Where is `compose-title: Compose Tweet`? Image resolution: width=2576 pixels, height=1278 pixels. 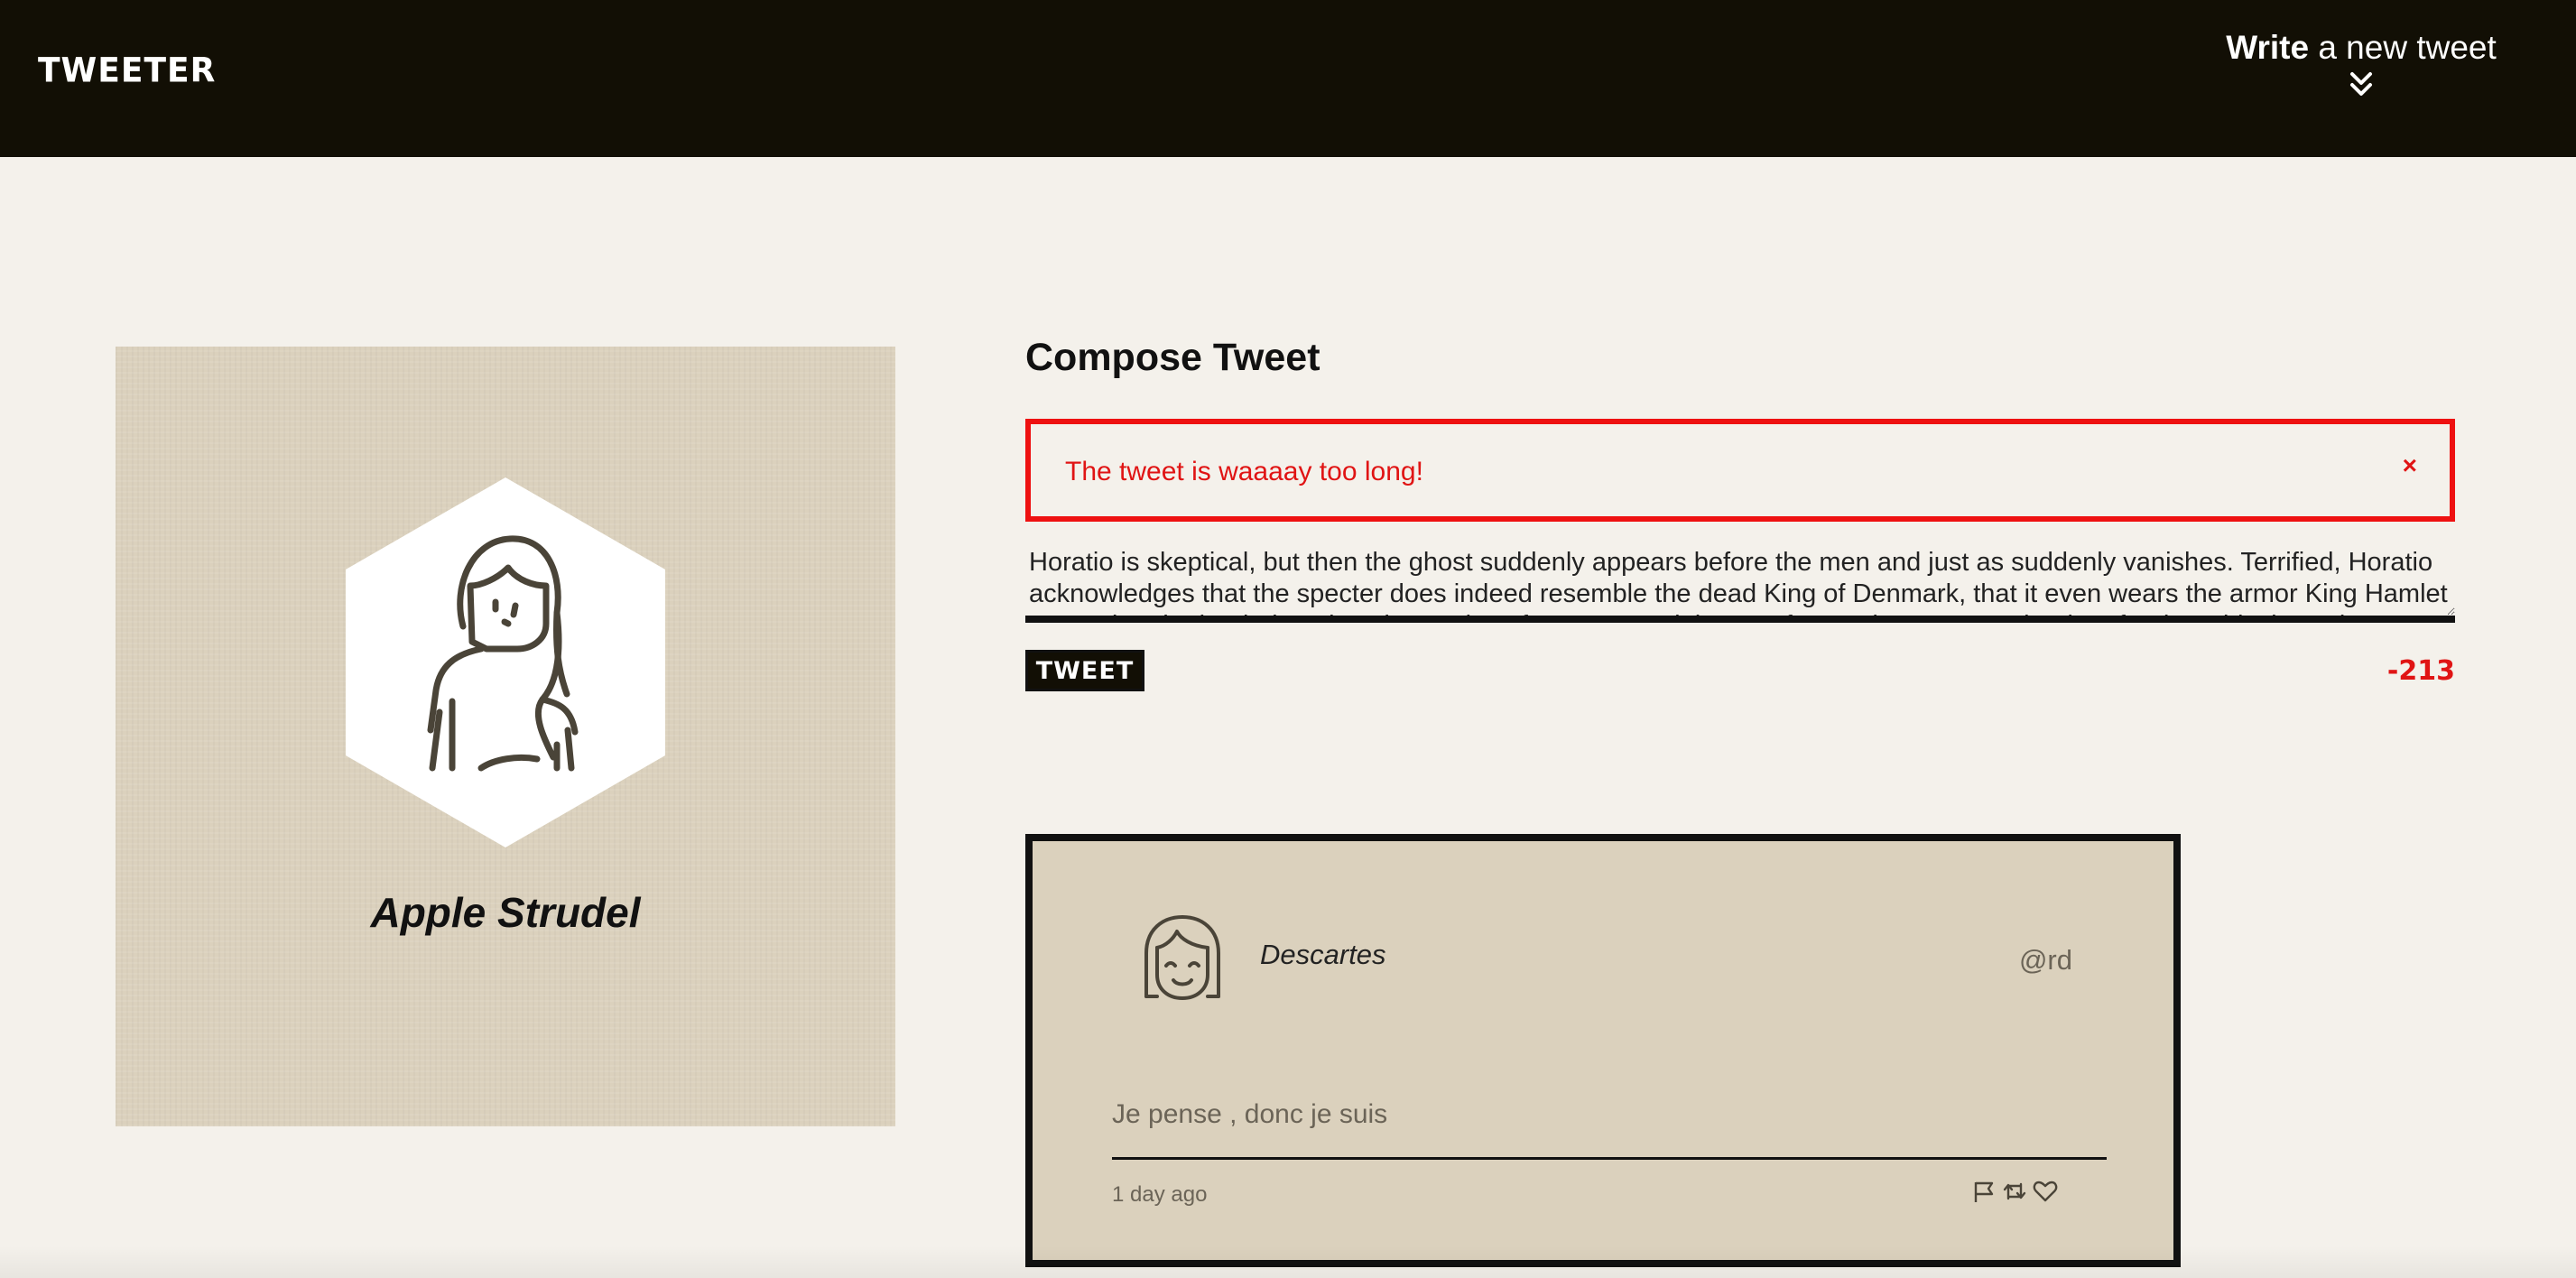
compose-title: Compose Tweet is located at coordinates (1172, 357).